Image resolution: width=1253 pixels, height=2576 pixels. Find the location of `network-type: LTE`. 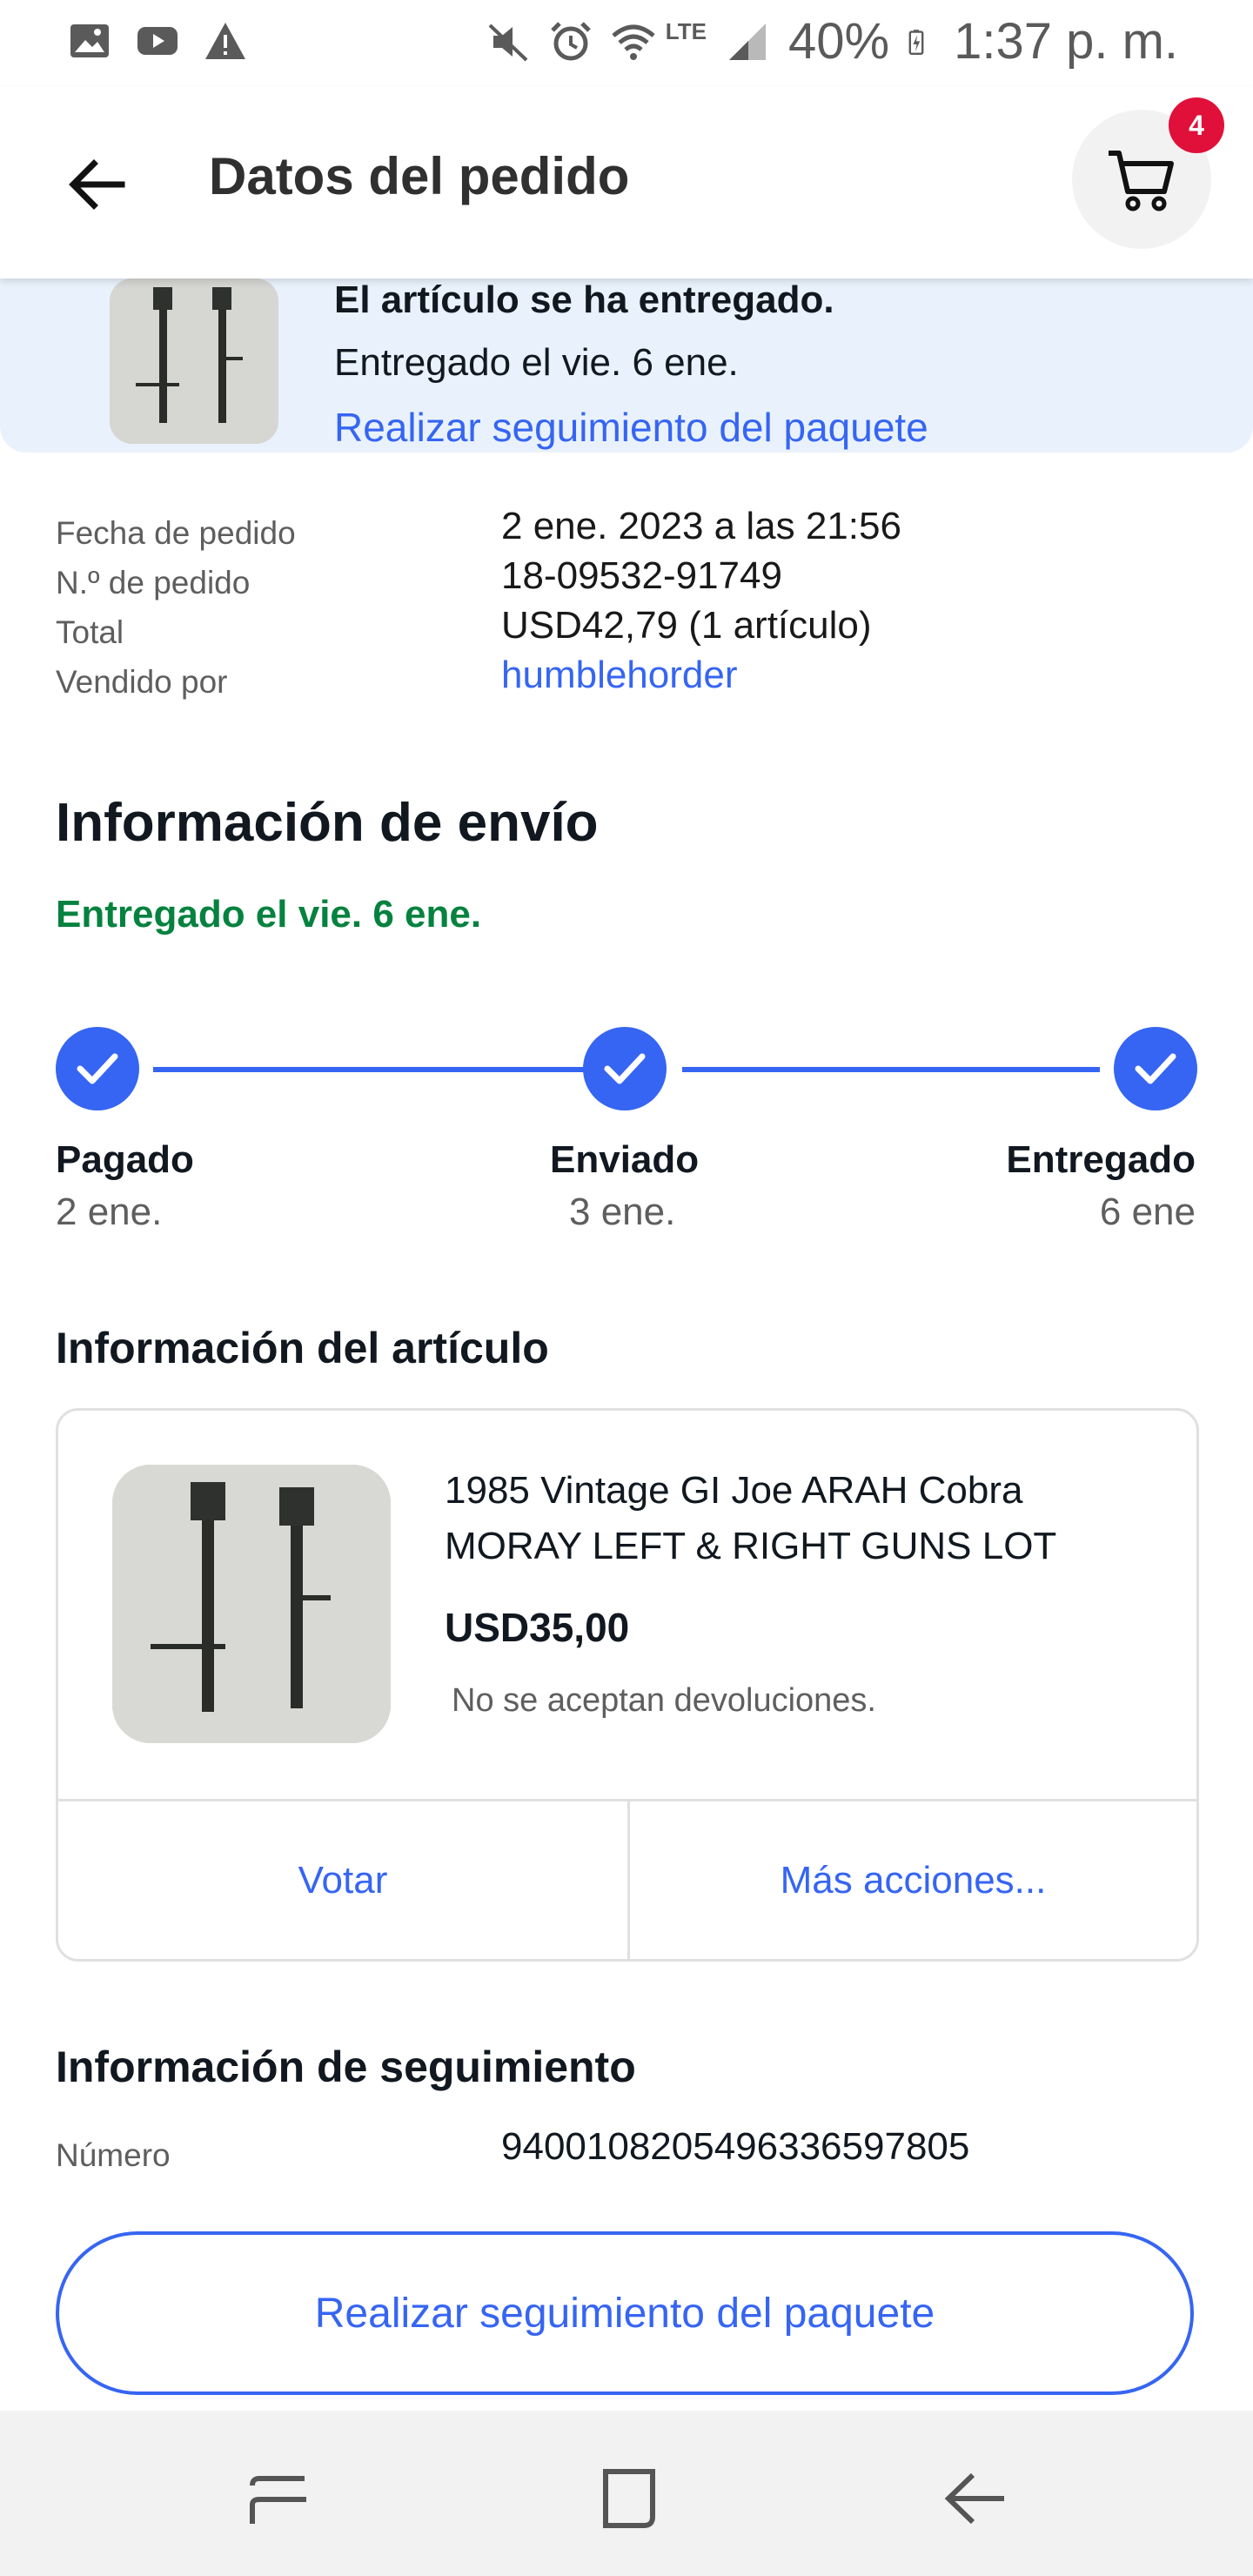

network-type: LTE is located at coordinates (686, 31).